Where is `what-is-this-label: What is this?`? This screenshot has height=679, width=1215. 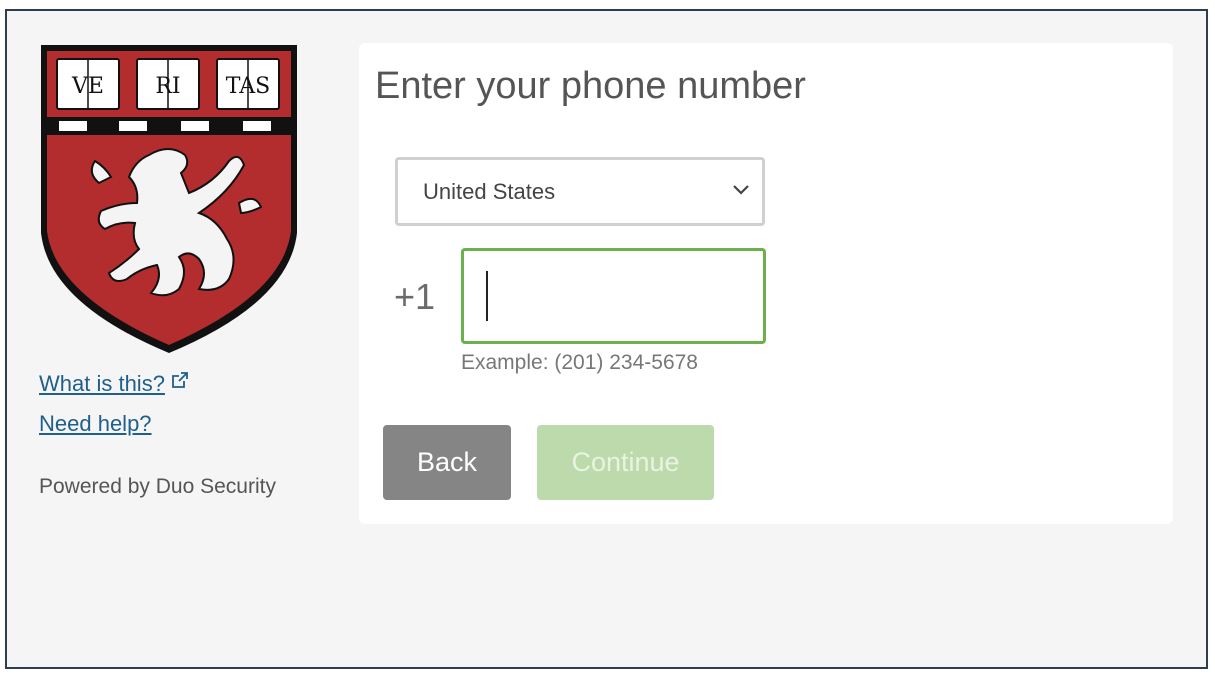
what-is-this-label: What is this? is located at coordinates (102, 383).